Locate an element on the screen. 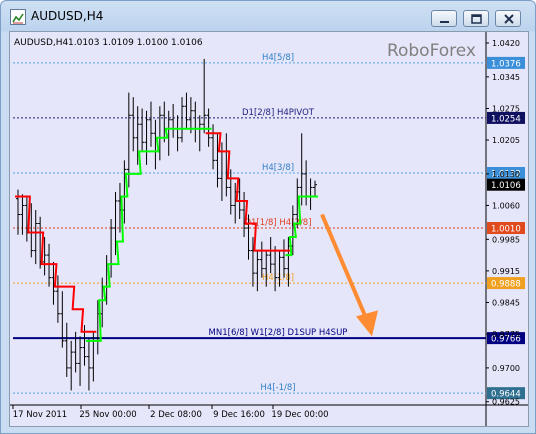  maximize-icon is located at coordinates (476, 19).